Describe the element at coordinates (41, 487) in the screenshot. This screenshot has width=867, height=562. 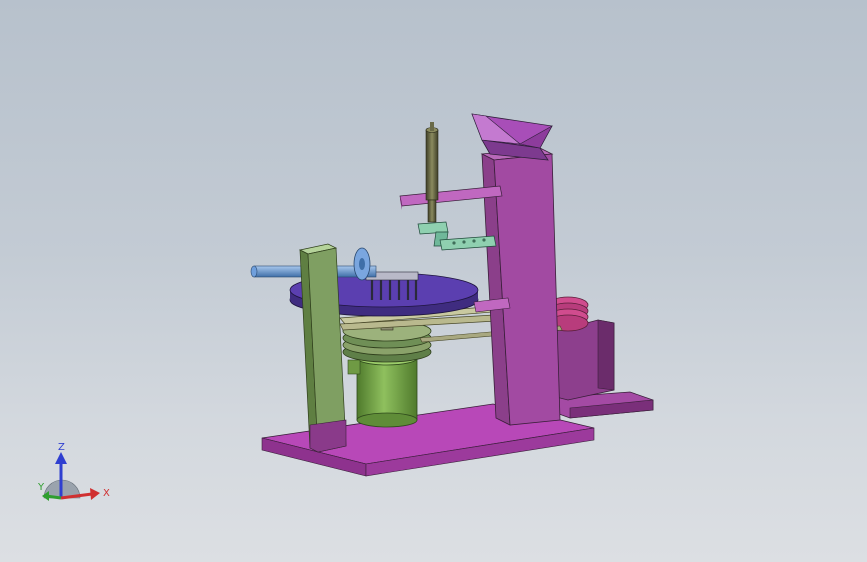
I see `y-axis-label: Y` at that location.